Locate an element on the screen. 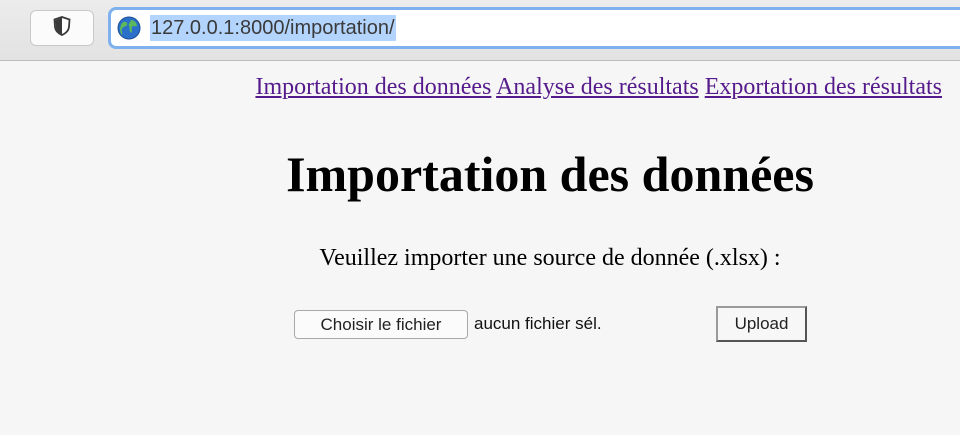 The height and width of the screenshot is (435, 960). browser-toolbar: 127.0.0.1:8000/importation/ is located at coordinates (480, 30).